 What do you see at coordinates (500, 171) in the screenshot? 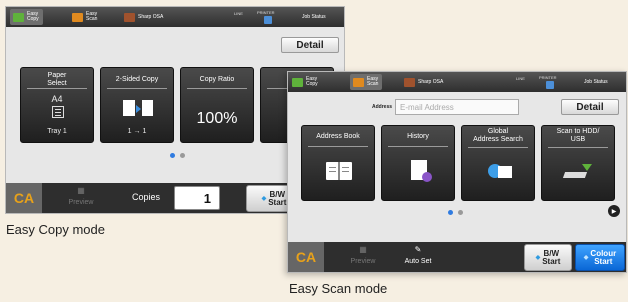
I see `global-search-icon` at bounding box center [500, 171].